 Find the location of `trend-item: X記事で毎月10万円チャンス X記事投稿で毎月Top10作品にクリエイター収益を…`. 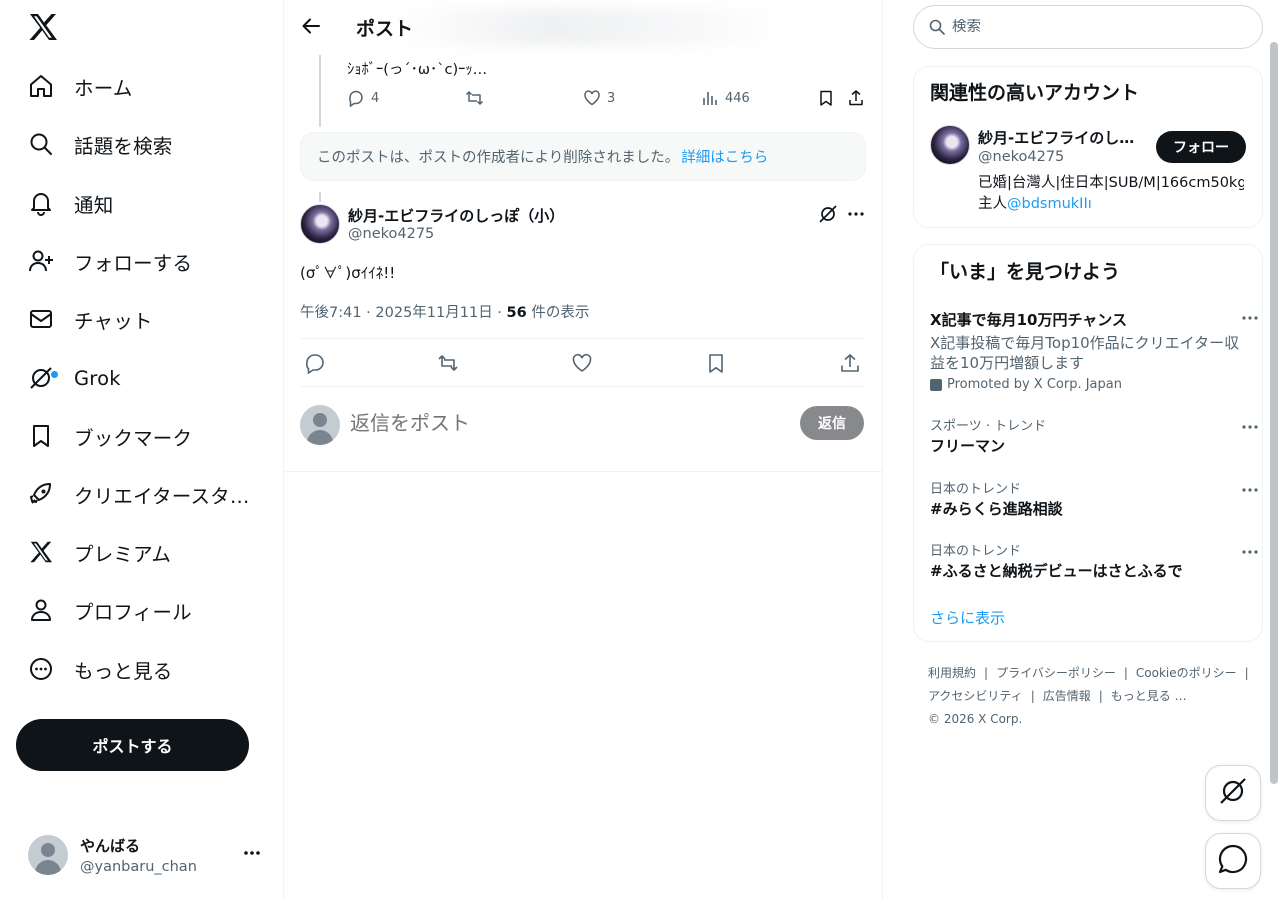

trend-item: X記事で毎月10万円チャンス X記事投稿で毎月Top10作品にクリエイター収益を… is located at coordinates (1094, 350).